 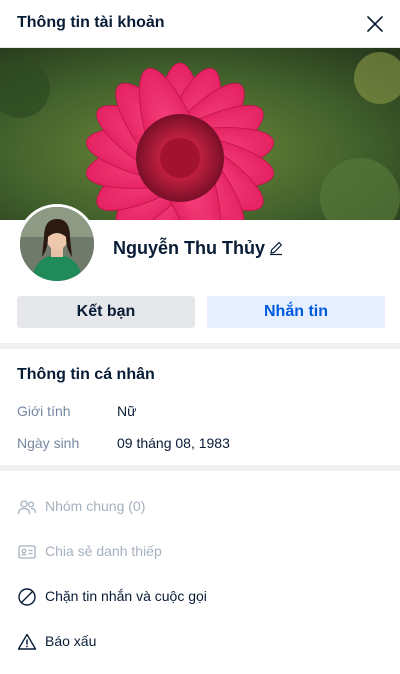 I want to click on block-item: Chặn tin nhắn và cuộc gọi, so click(x=200, y=597).